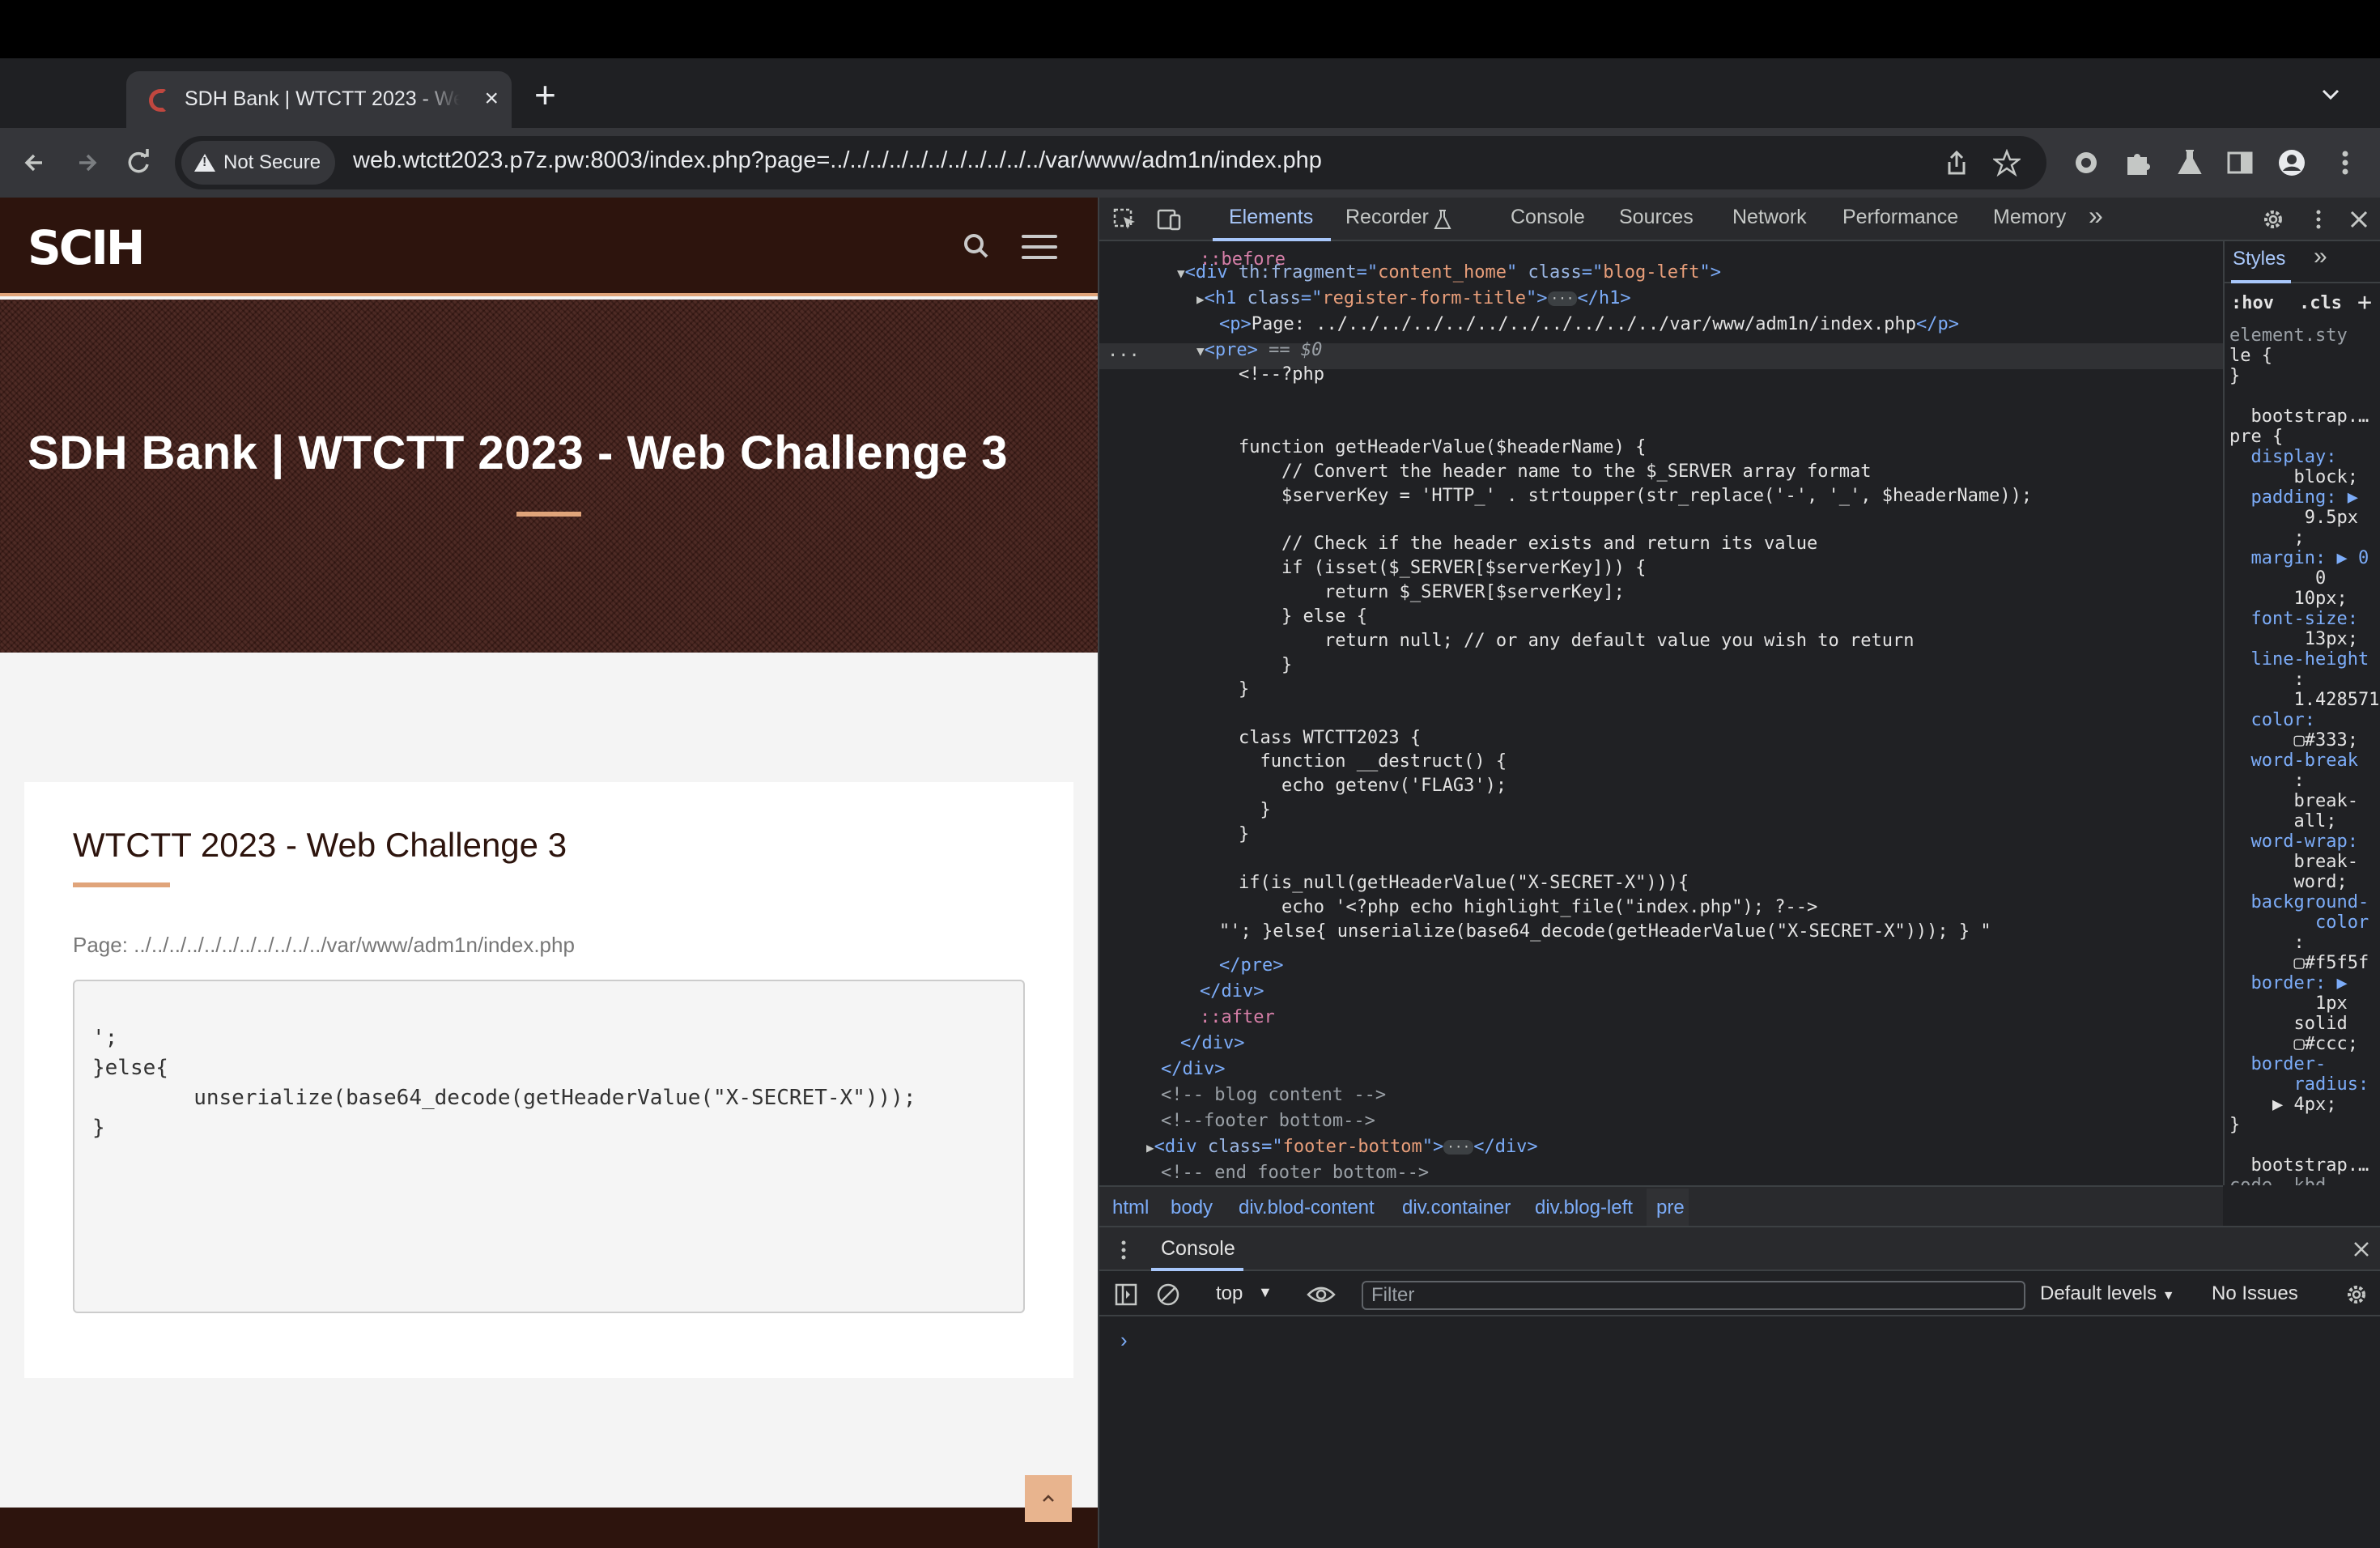  I want to click on style-rule-line: border: ▶, so click(2288, 983).